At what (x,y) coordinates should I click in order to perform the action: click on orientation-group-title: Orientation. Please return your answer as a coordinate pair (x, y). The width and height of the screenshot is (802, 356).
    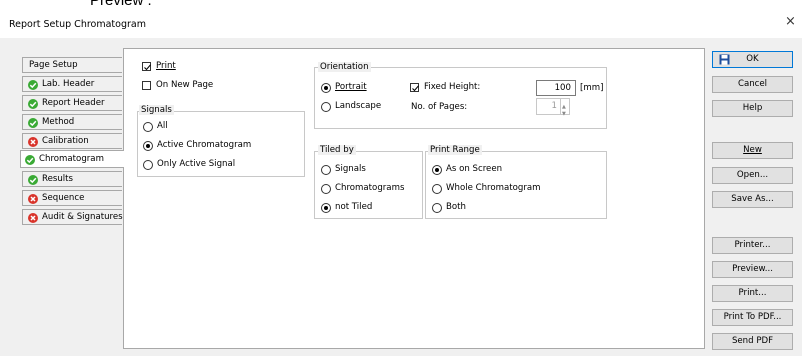
    Looking at the image, I should click on (344, 67).